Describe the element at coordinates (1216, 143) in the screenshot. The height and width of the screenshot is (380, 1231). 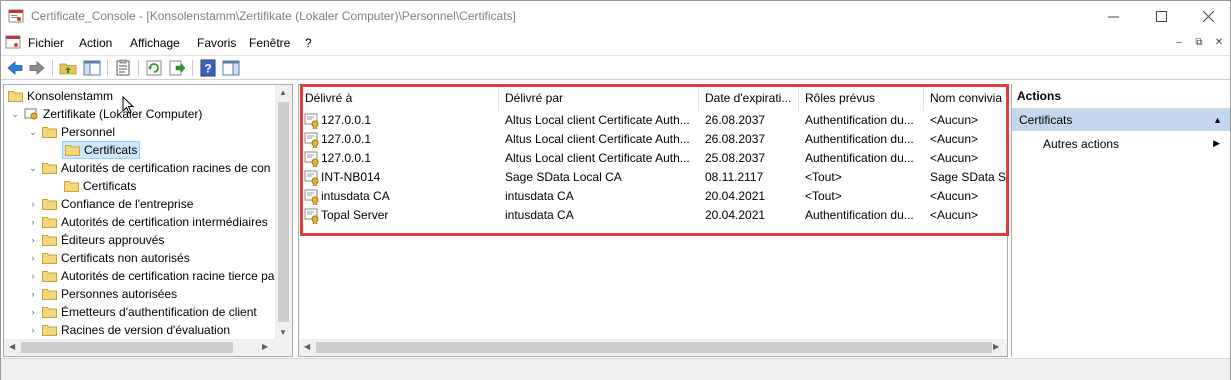
I see `submenu-arrow-icon: ▶` at that location.